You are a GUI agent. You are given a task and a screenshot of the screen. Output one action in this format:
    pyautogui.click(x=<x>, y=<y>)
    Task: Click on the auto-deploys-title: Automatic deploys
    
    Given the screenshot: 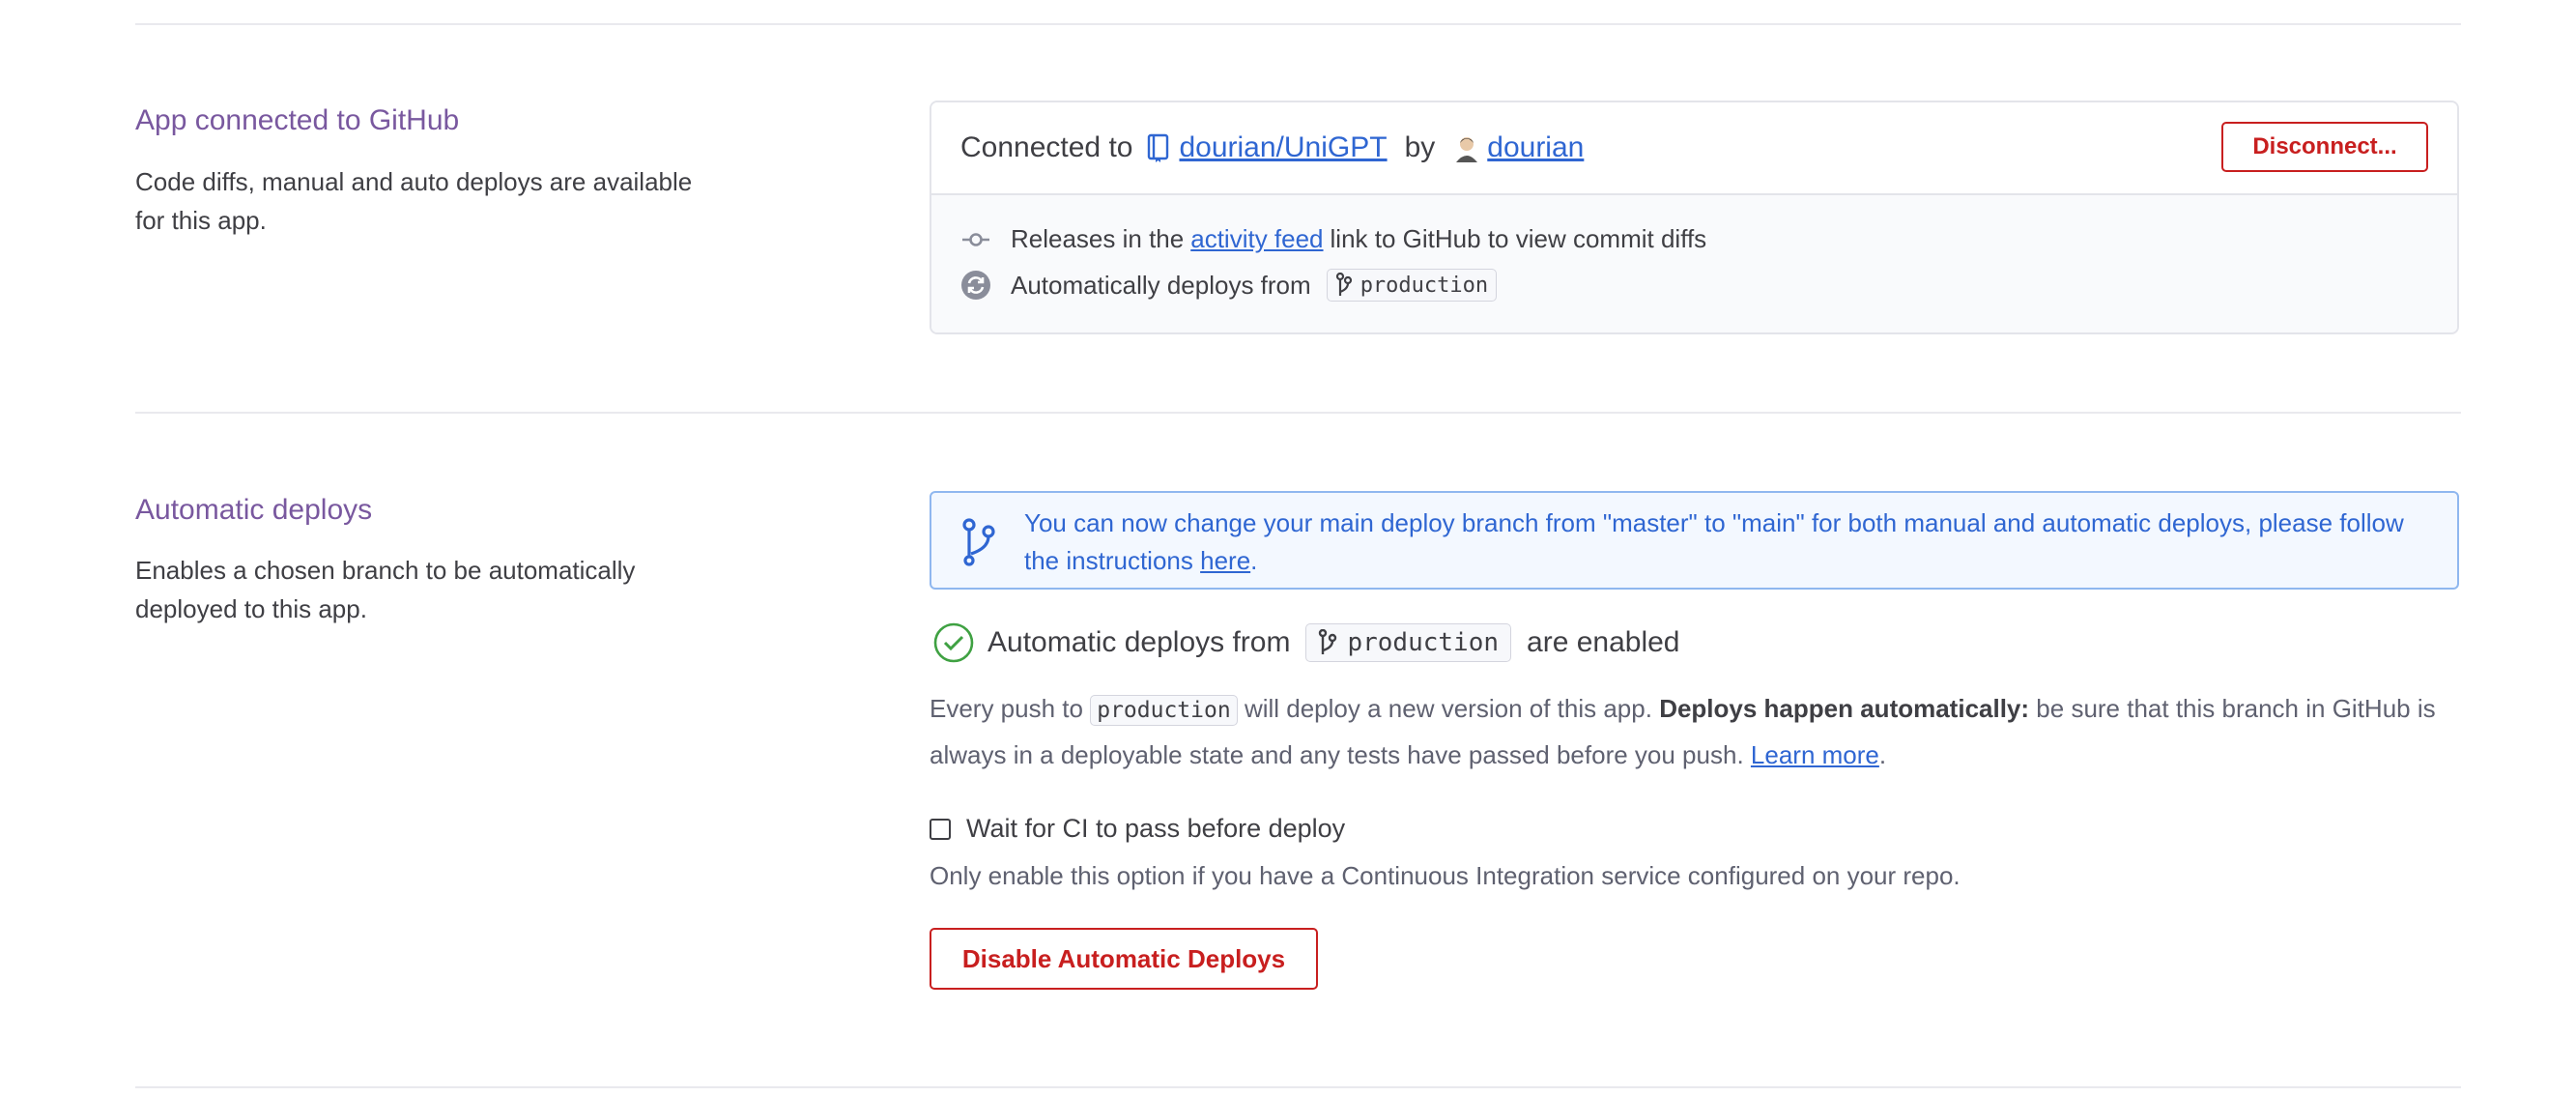 What is the action you would take?
    pyautogui.click(x=254, y=510)
    